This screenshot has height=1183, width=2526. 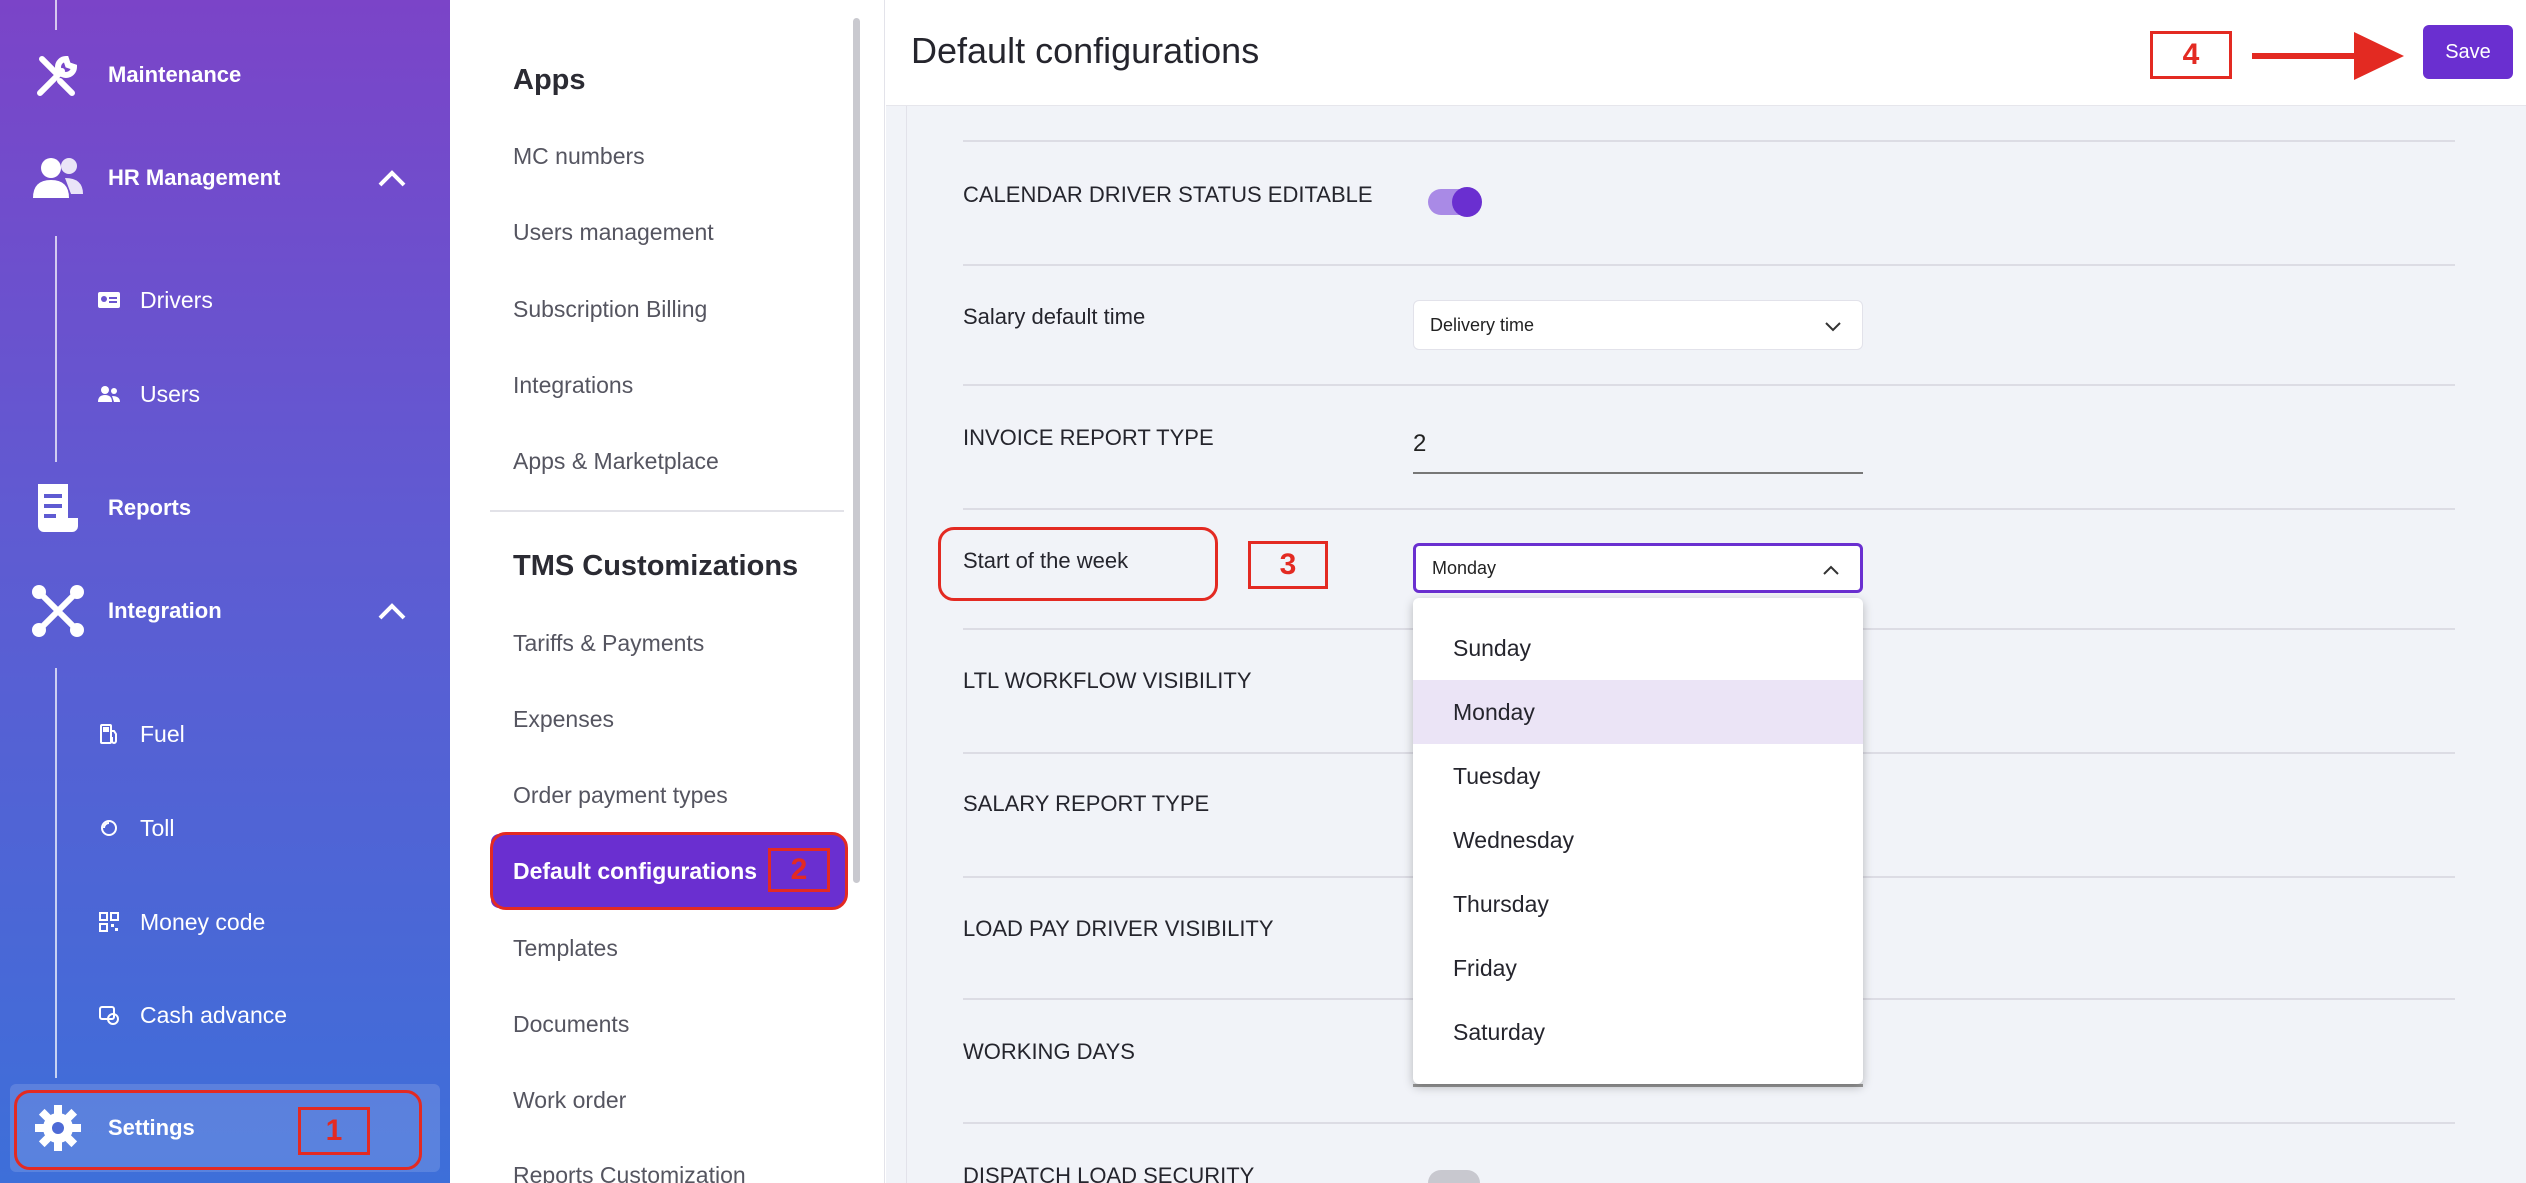 What do you see at coordinates (610, 309) in the screenshot?
I see `nav-item-subscription-billing: Subscription Billing` at bounding box center [610, 309].